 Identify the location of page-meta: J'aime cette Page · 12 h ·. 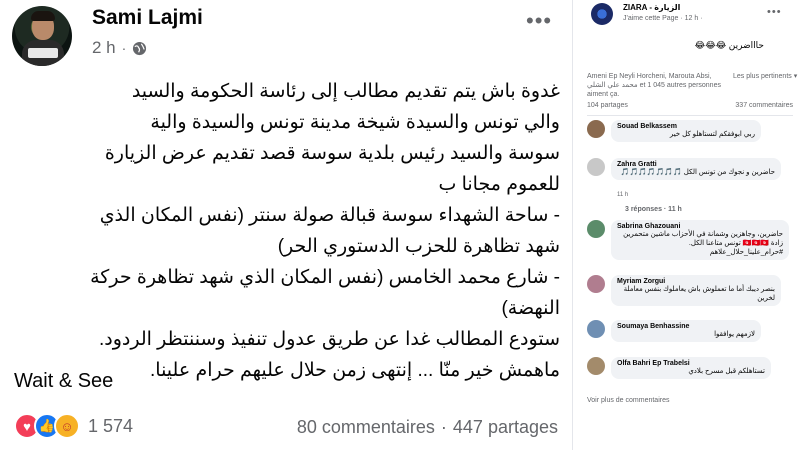
(663, 18).